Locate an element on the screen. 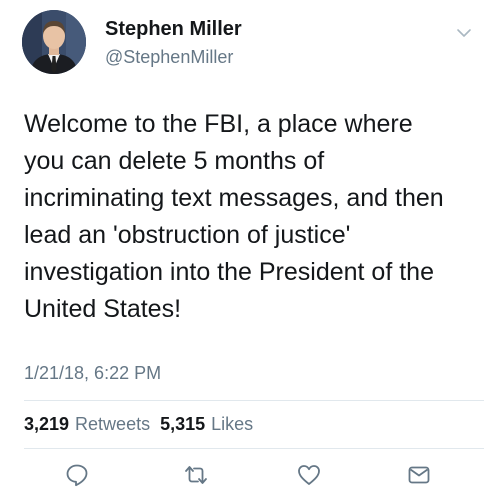 The image size is (497, 500). heart-icon is located at coordinates (309, 475).